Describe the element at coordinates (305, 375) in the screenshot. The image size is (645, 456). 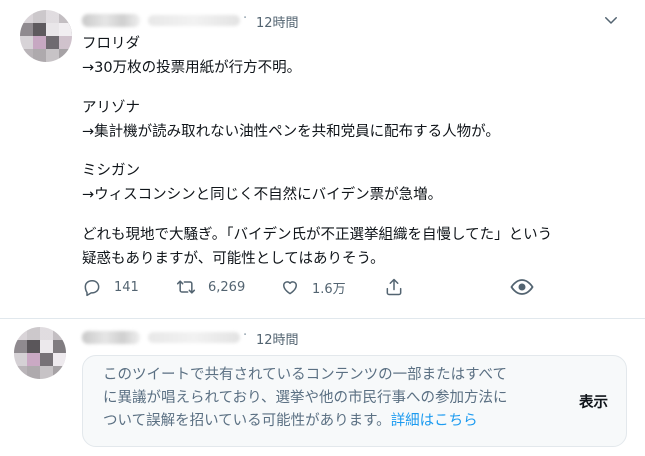
I see `notice-line: このツイートで共有されているコンテンツの一部またはすべて` at that location.